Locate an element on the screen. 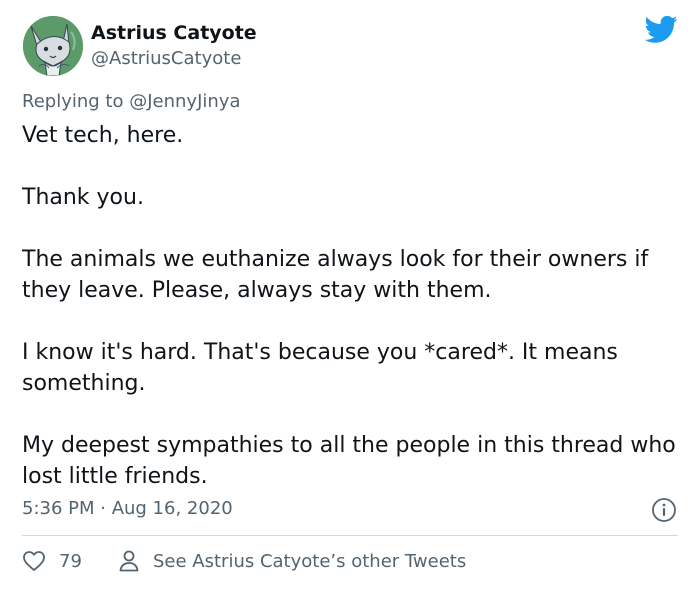 This screenshot has height=589, width=700. tweet-paragraph: Thank you. is located at coordinates (83, 197).